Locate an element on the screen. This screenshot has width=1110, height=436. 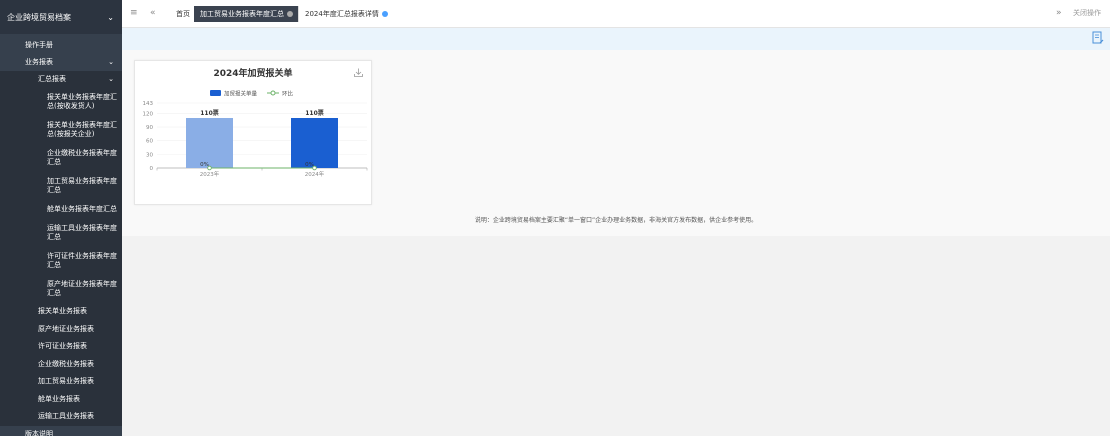
legend-label-bar: 加贸报关单量 is located at coordinates (241, 94).